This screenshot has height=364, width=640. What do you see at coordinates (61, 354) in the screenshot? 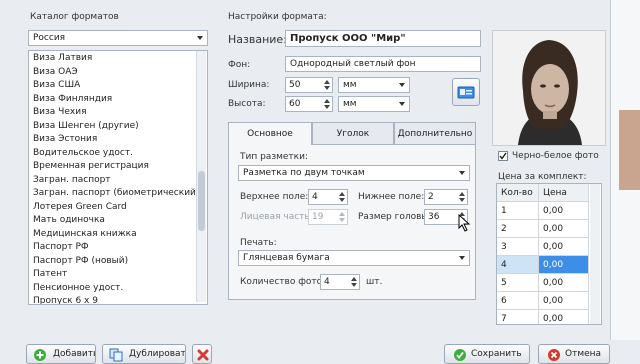
I see `add-button: Добавить` at bounding box center [61, 354].